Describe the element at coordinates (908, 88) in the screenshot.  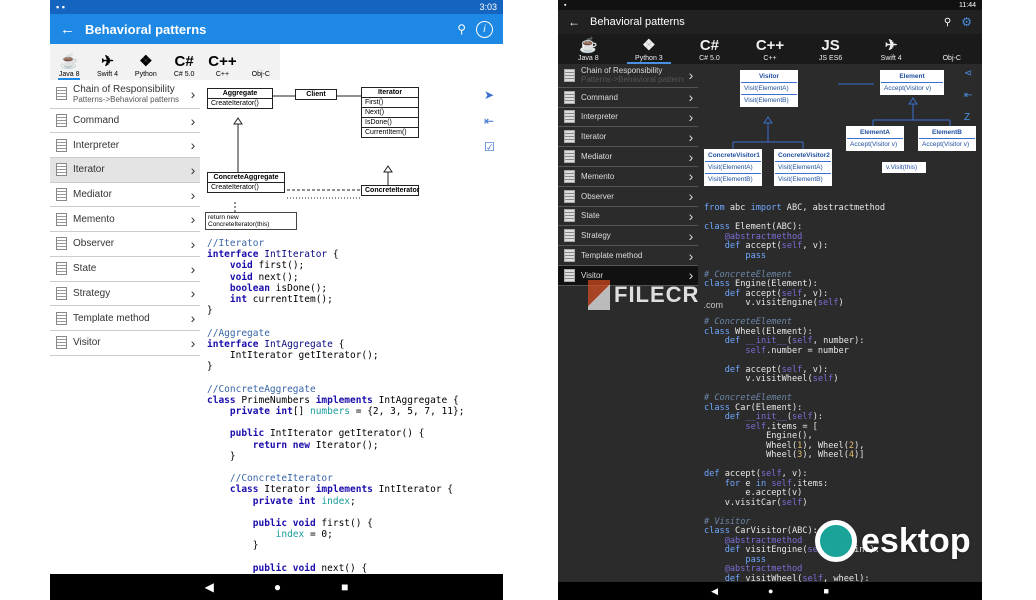
I see `uml-op: Accept(Visitor v)` at that location.